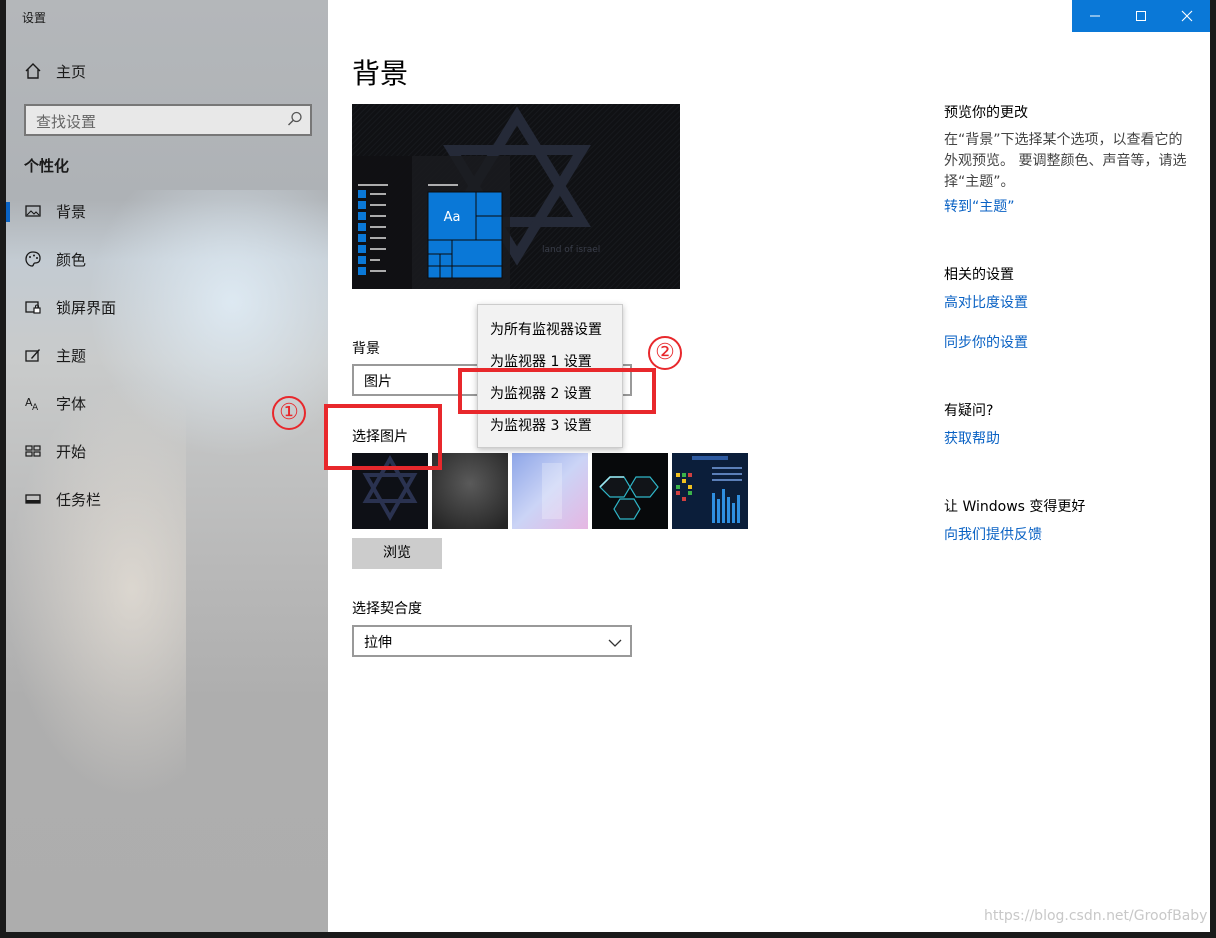  What do you see at coordinates (86, 308) in the screenshot?
I see `sidebar-item-label: 锁屏界面` at bounding box center [86, 308].